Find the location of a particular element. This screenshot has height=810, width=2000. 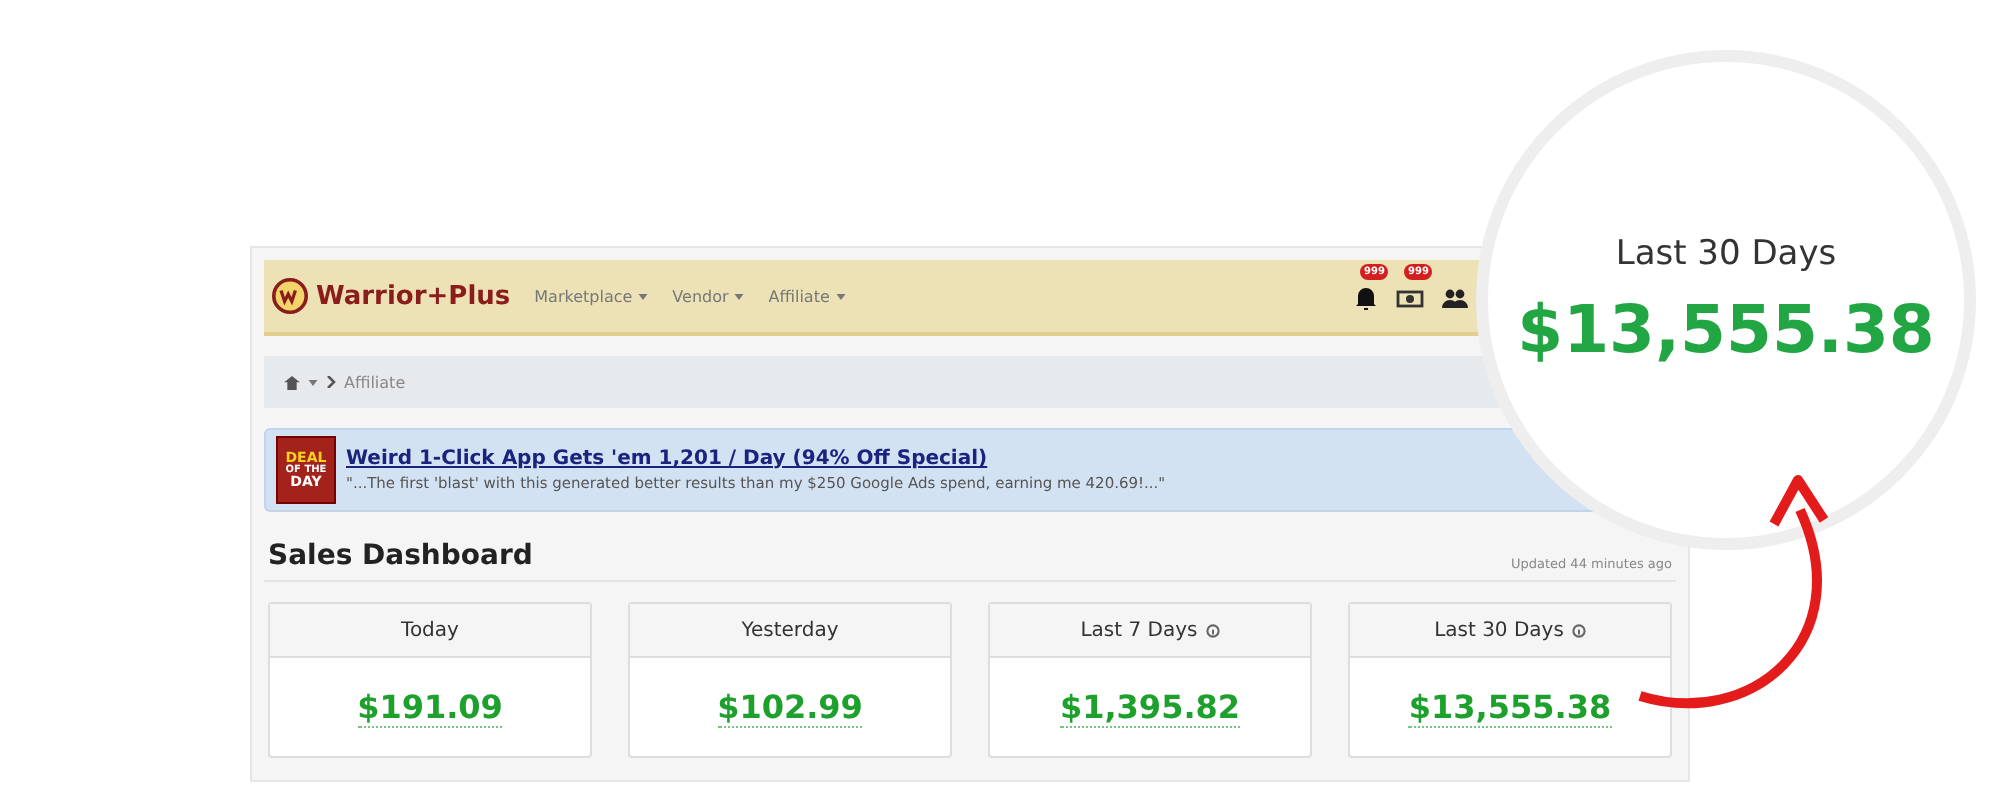

card-label: Today is located at coordinates (430, 630).